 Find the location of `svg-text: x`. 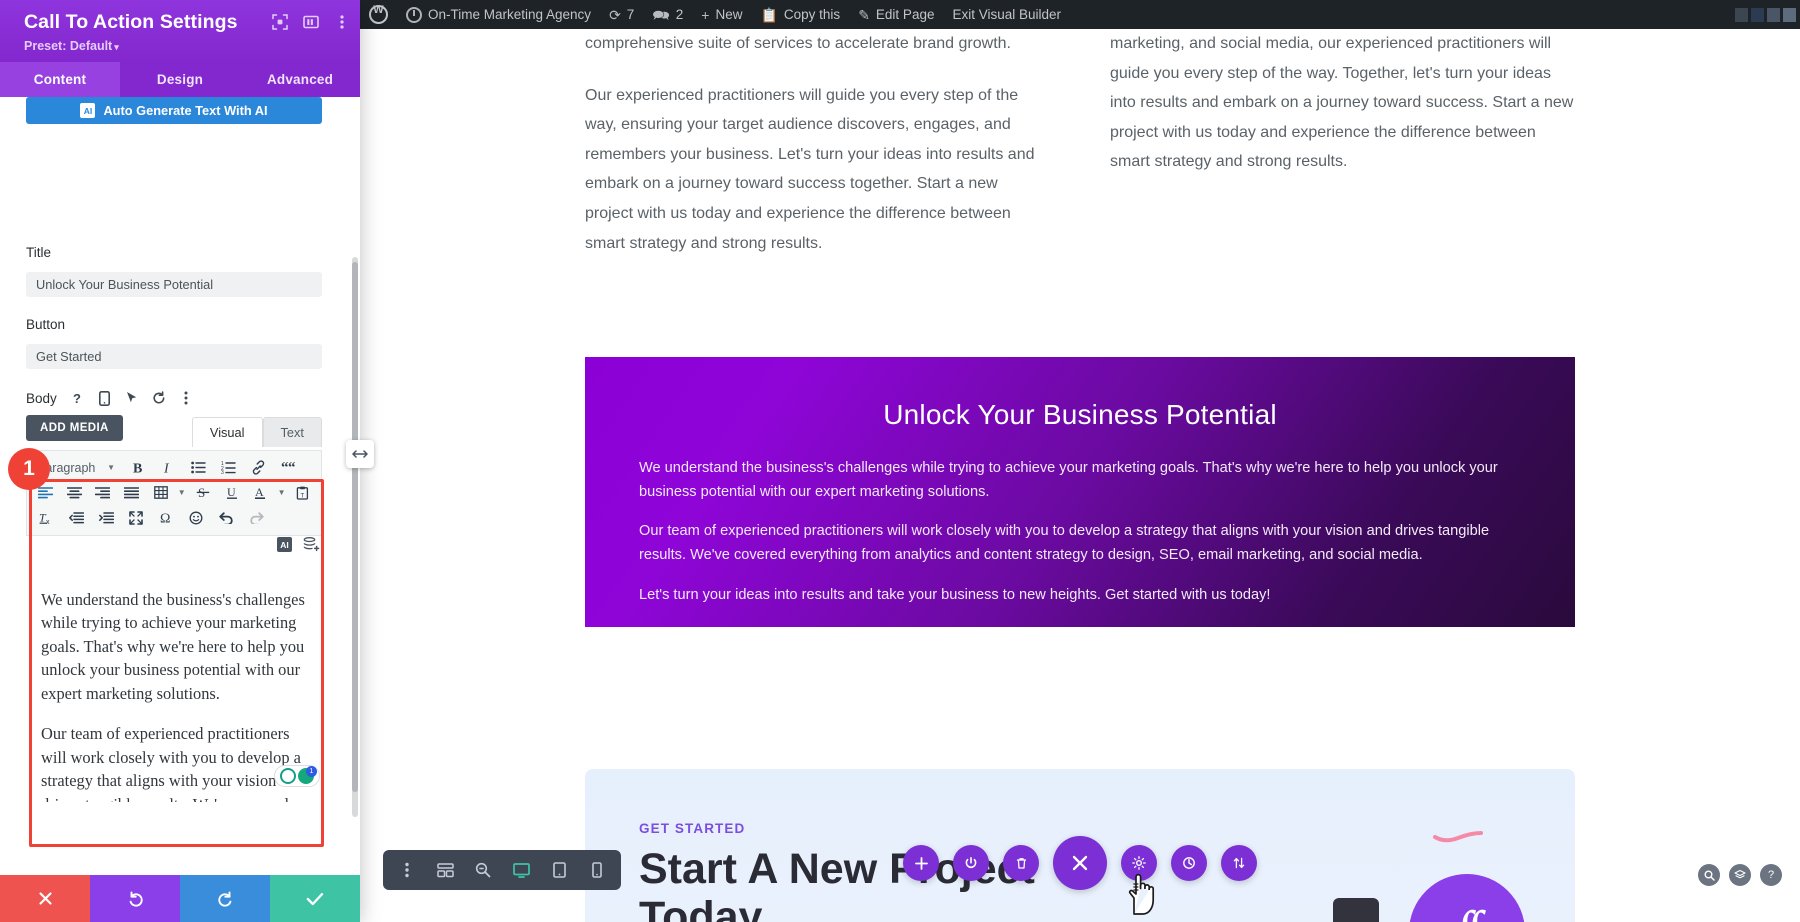

svg-text: x is located at coordinates (48, 522).